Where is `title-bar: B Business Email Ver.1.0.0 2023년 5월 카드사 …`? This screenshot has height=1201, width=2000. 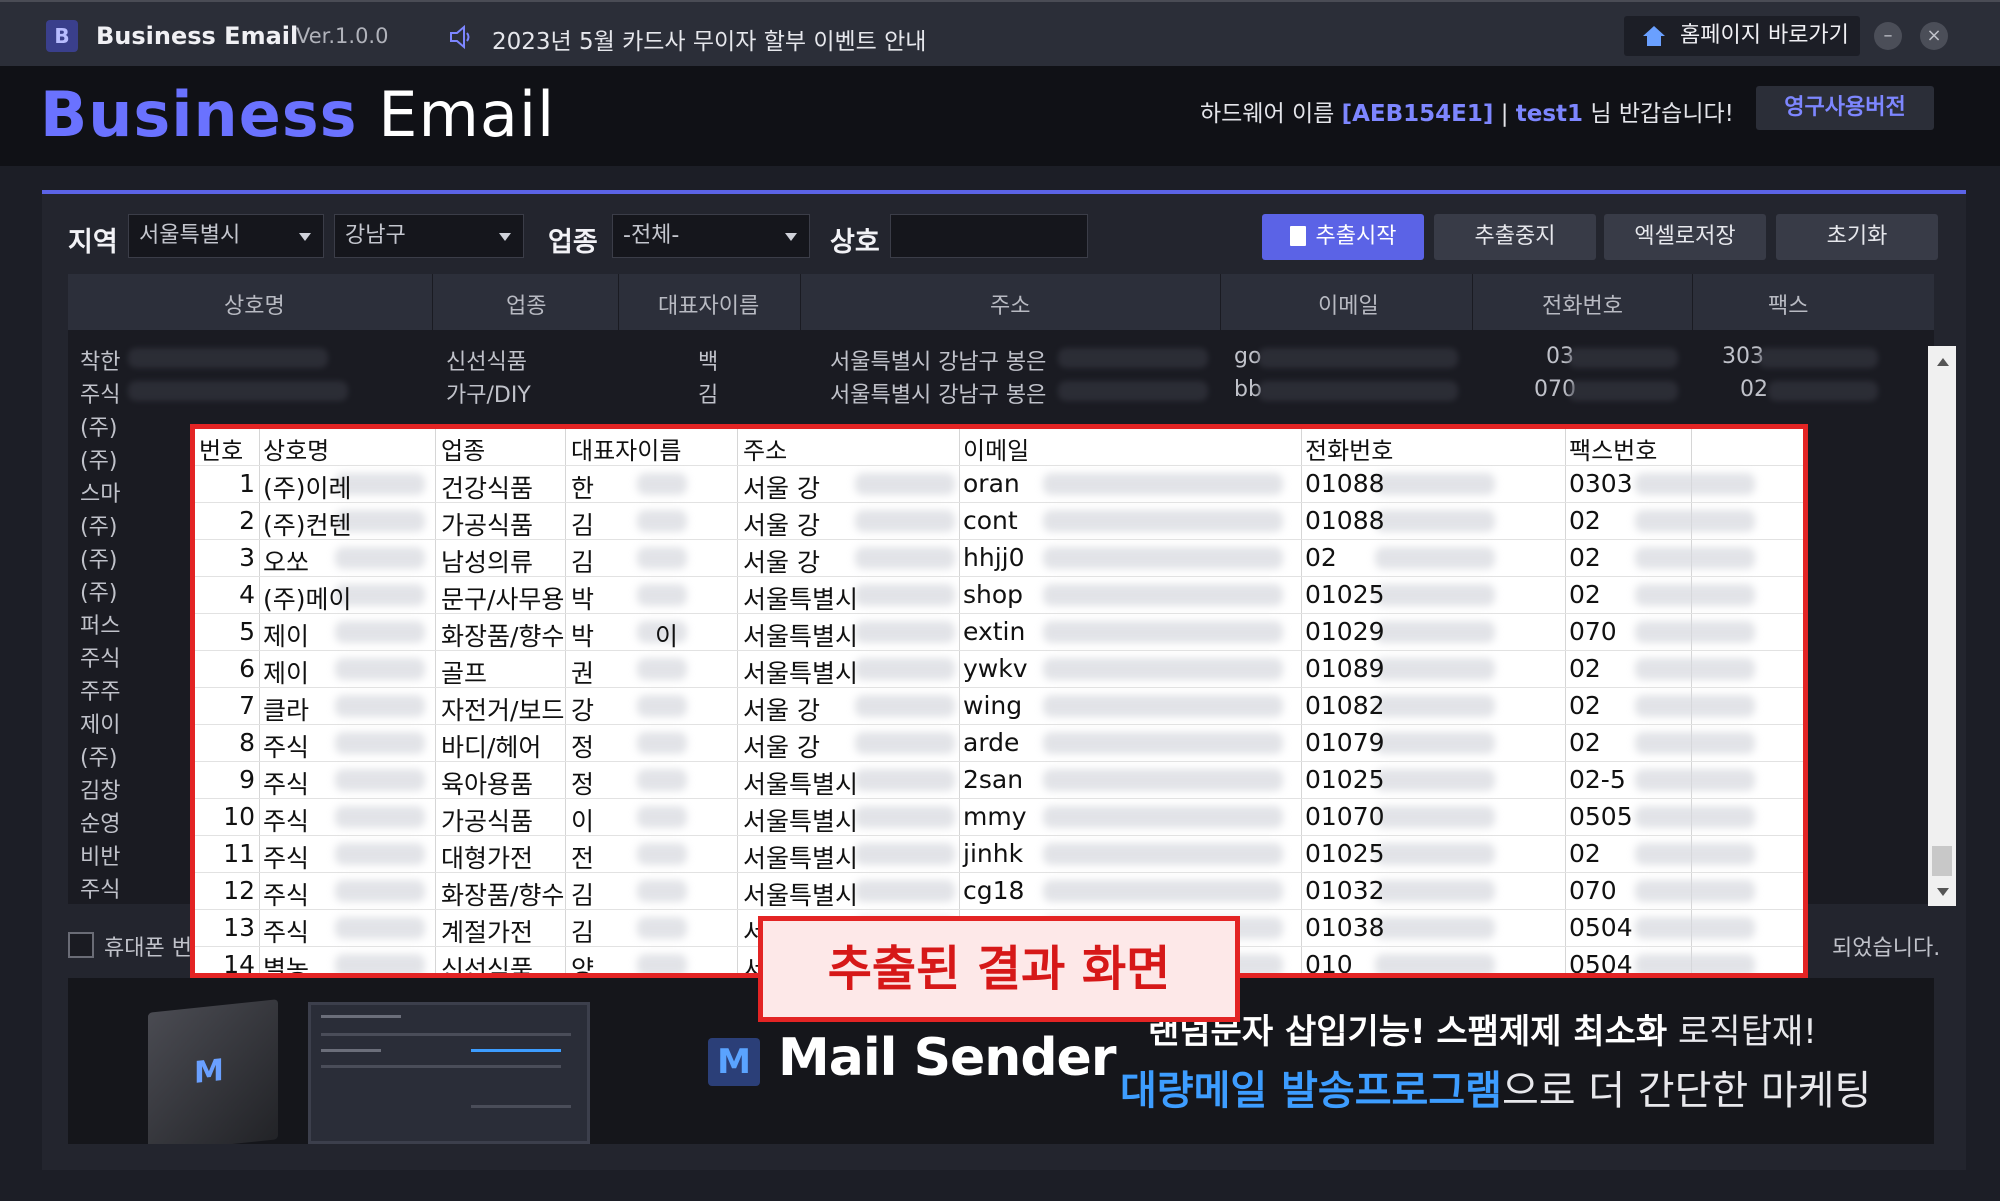 title-bar: B Business Email Ver.1.0.0 2023년 5월 카드사 … is located at coordinates (1000, 33).